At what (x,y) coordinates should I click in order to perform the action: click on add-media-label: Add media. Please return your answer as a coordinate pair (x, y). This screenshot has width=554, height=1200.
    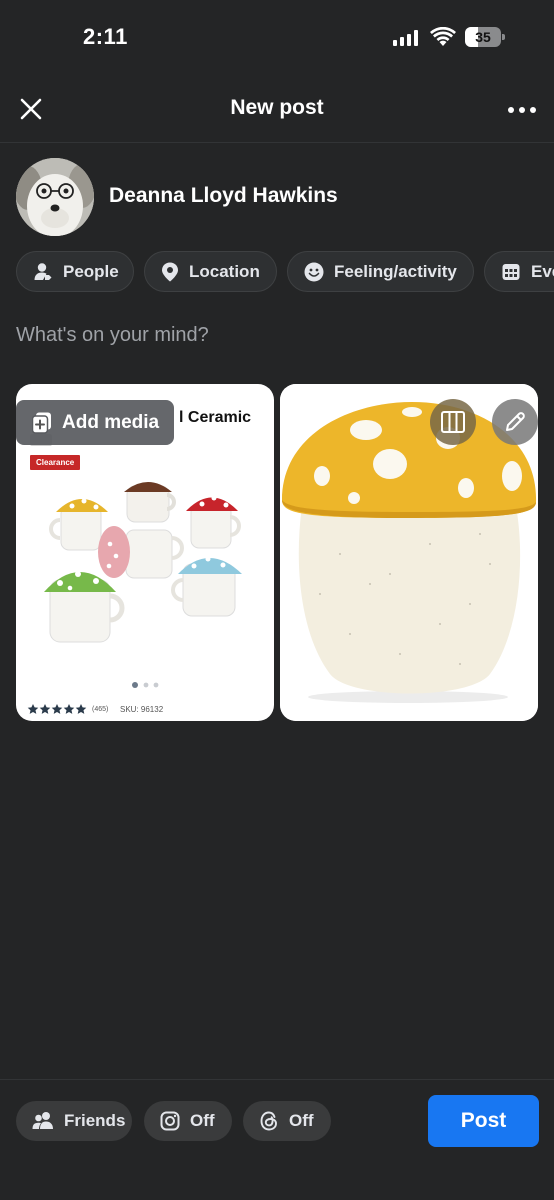
    Looking at the image, I should click on (111, 422).